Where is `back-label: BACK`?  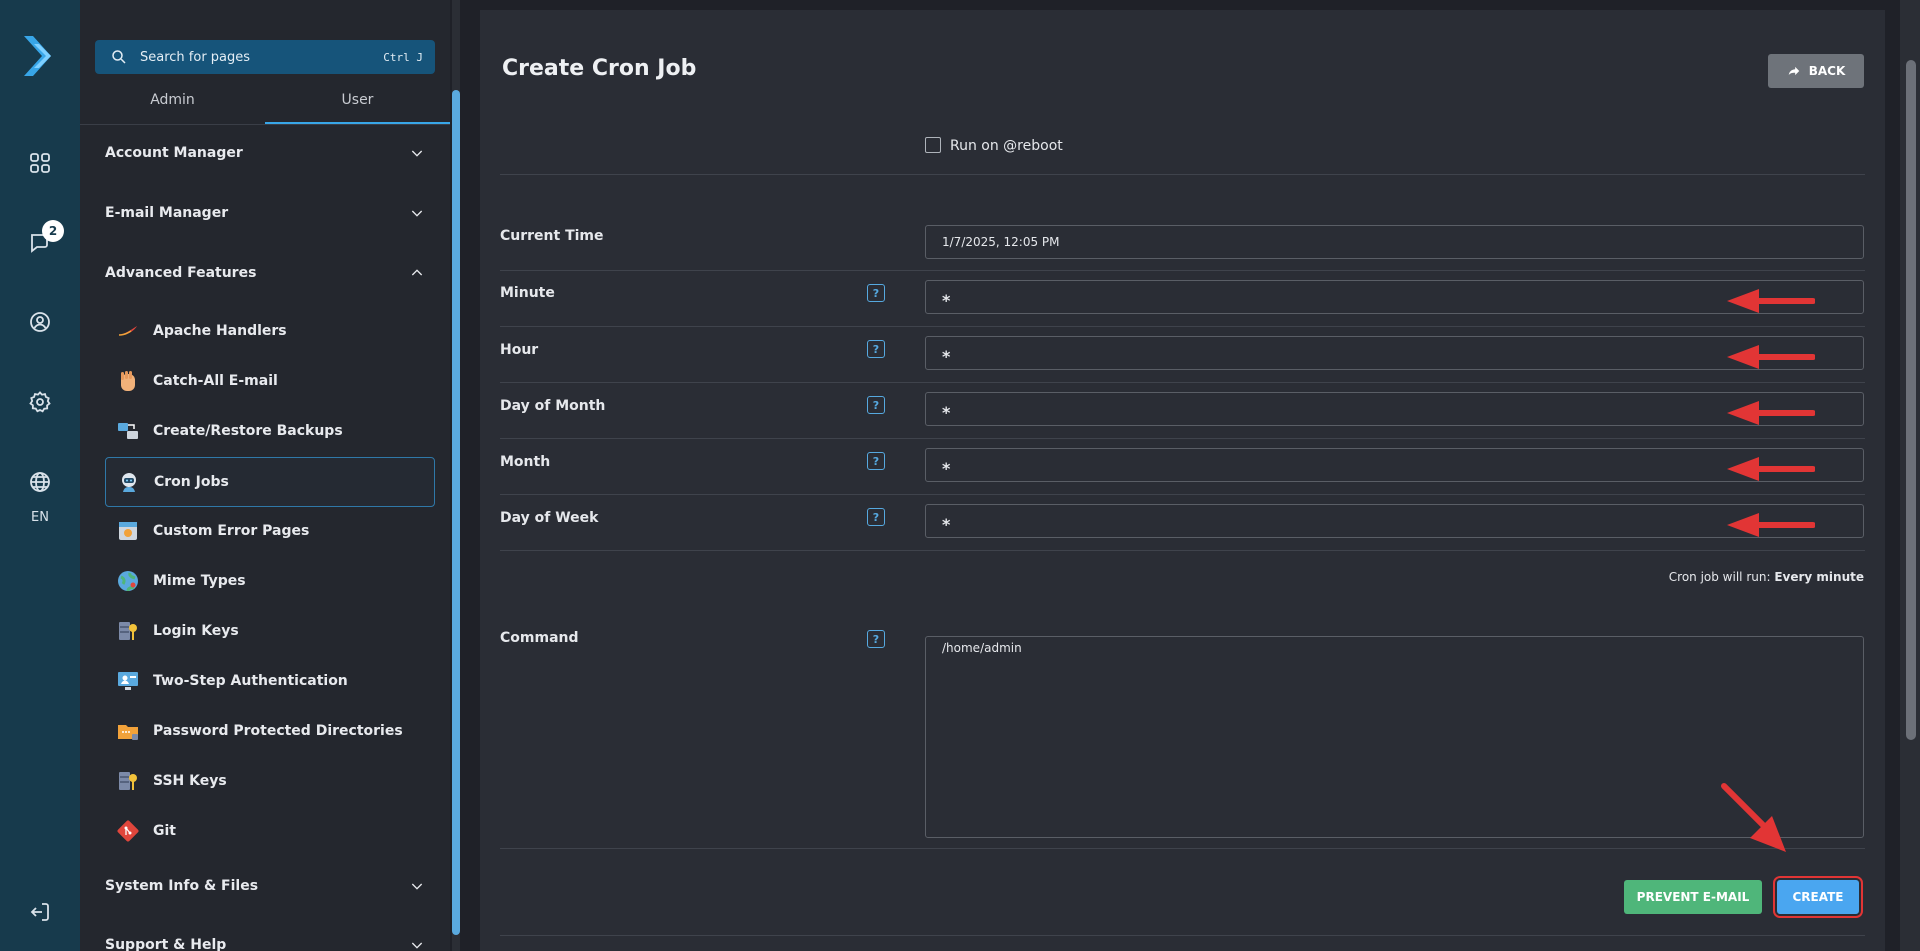
back-label: BACK is located at coordinates (1827, 71).